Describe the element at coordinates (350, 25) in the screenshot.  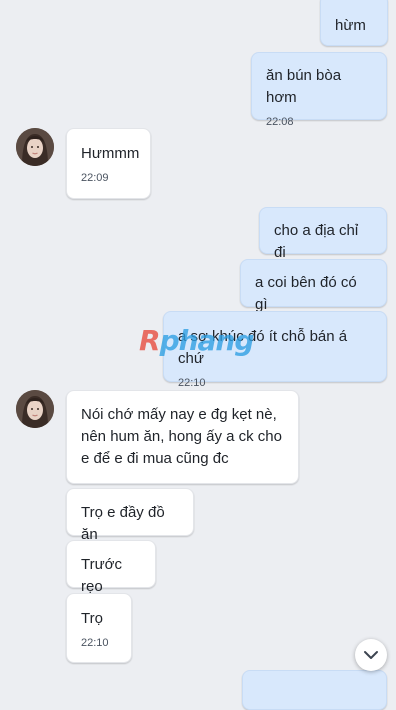
I see `message-text: hừm` at that location.